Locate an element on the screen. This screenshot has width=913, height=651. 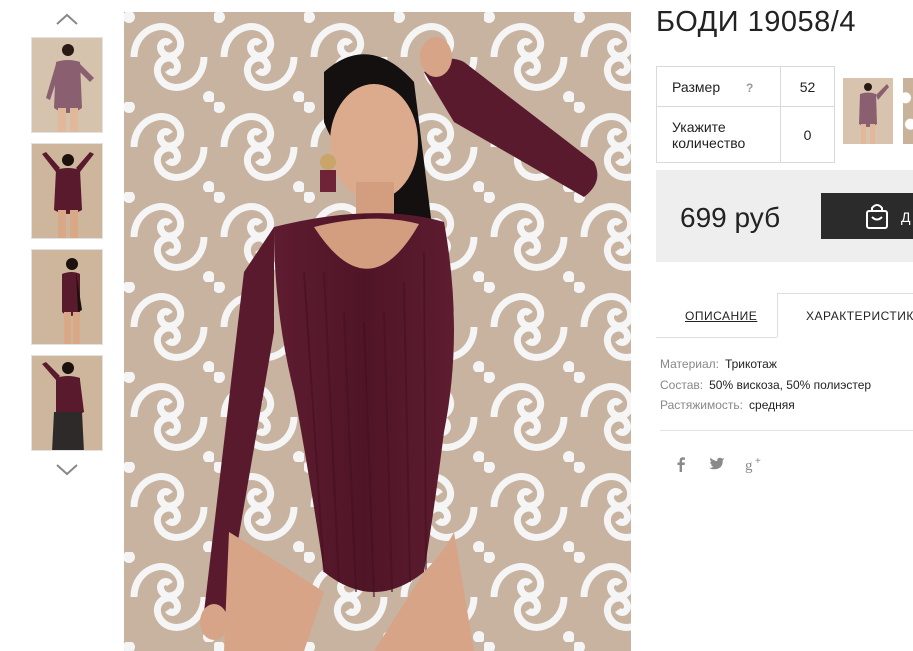
google-plus-icon: g + is located at coordinates (755, 464).